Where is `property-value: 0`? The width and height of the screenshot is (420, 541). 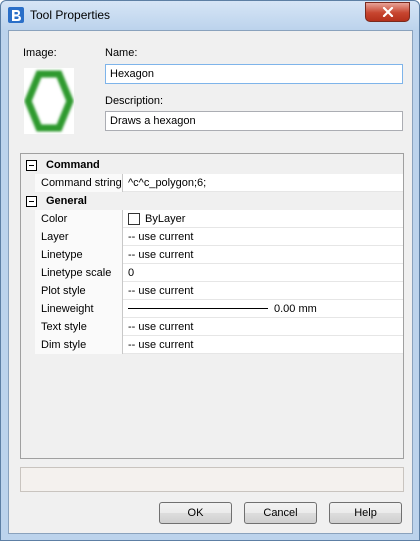 property-value: 0 is located at coordinates (263, 273).